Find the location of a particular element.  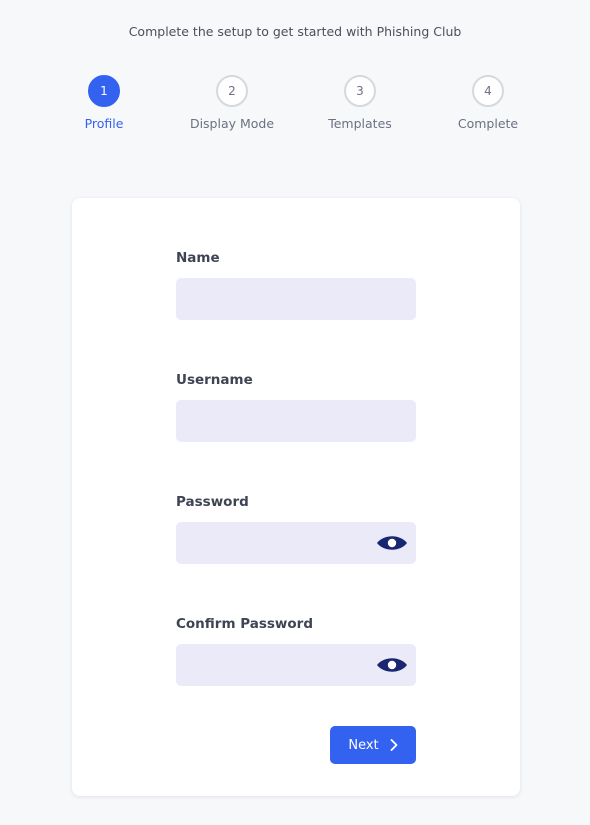

confirm-password-label: Confirm Password is located at coordinates (245, 624).